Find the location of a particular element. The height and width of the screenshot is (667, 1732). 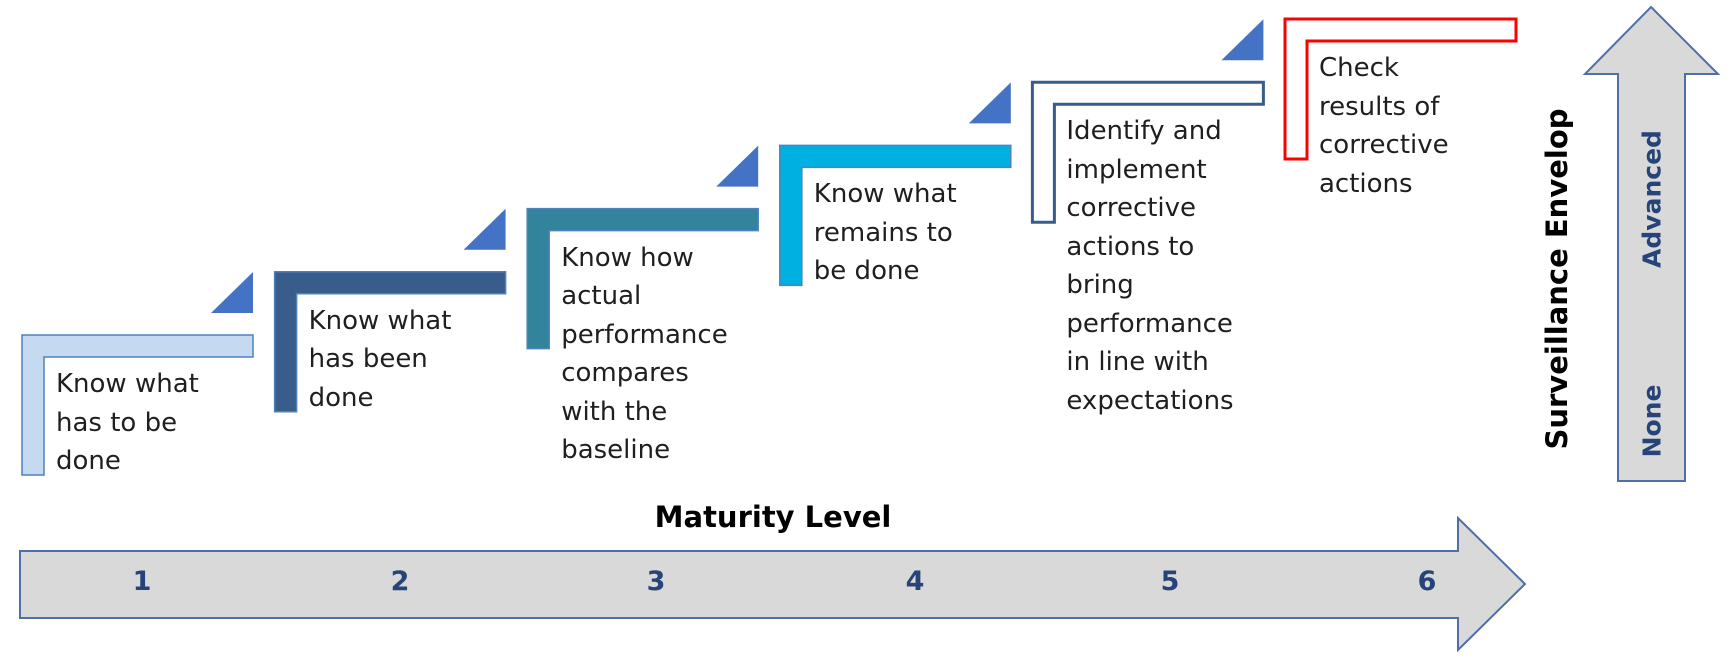

step-2-text: Know what has been done is located at coordinates (380, 359).